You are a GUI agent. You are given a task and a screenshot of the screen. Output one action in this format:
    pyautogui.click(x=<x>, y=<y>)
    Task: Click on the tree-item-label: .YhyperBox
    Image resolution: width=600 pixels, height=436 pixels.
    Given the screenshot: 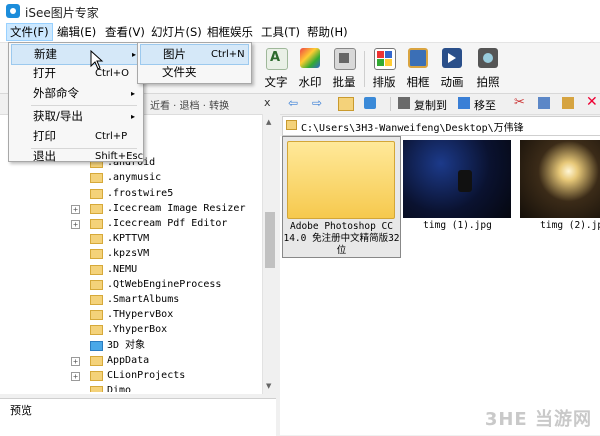 What is the action you would take?
    pyautogui.click(x=137, y=330)
    